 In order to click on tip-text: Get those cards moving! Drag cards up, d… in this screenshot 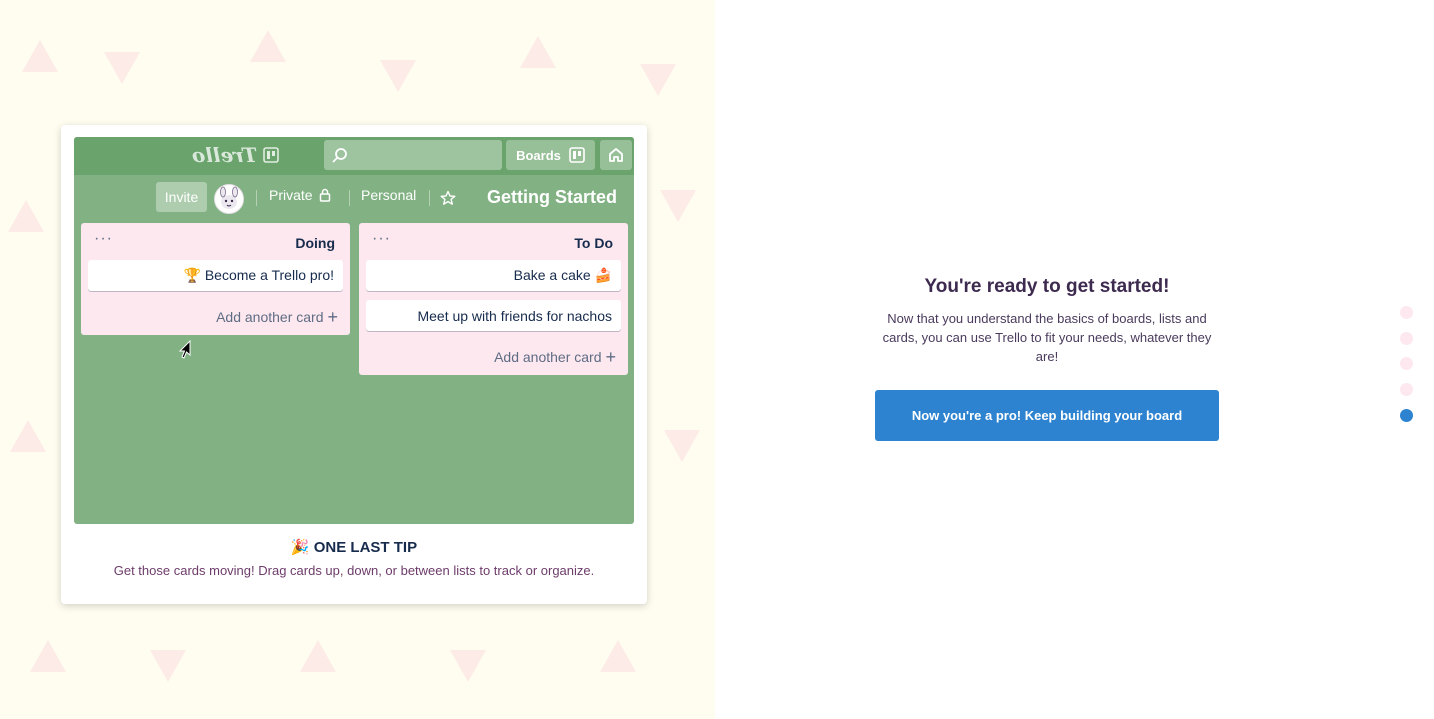, I will do `click(354, 570)`.